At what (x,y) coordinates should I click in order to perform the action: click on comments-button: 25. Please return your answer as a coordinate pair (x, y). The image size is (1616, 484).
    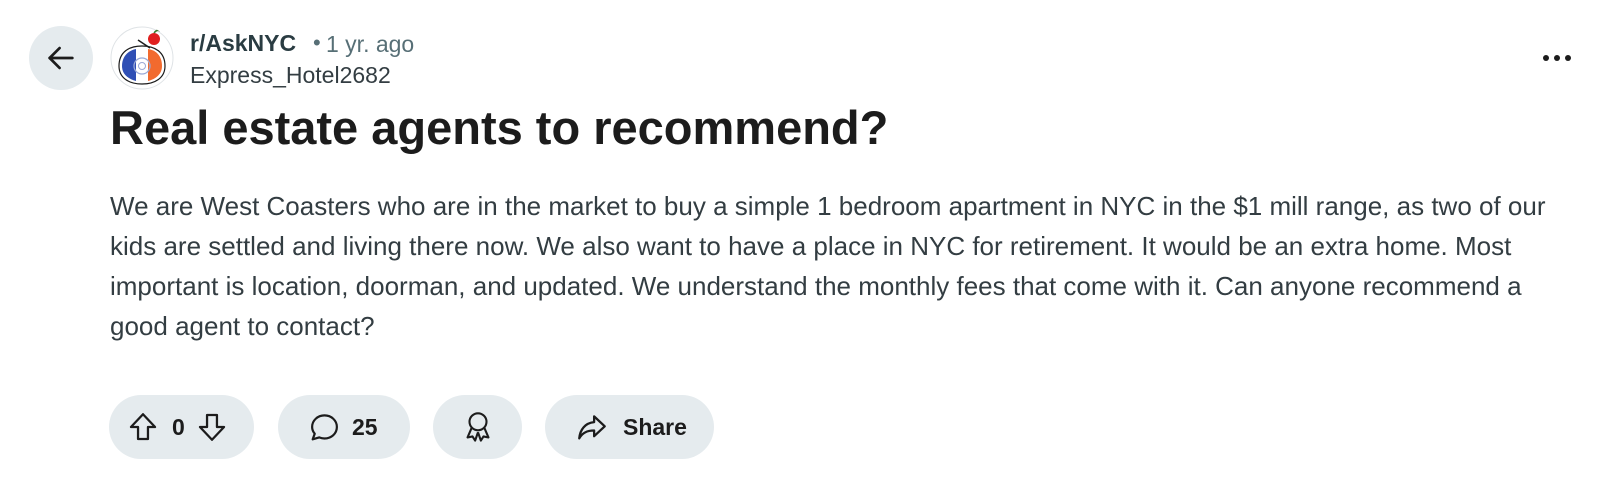
    Looking at the image, I should click on (344, 427).